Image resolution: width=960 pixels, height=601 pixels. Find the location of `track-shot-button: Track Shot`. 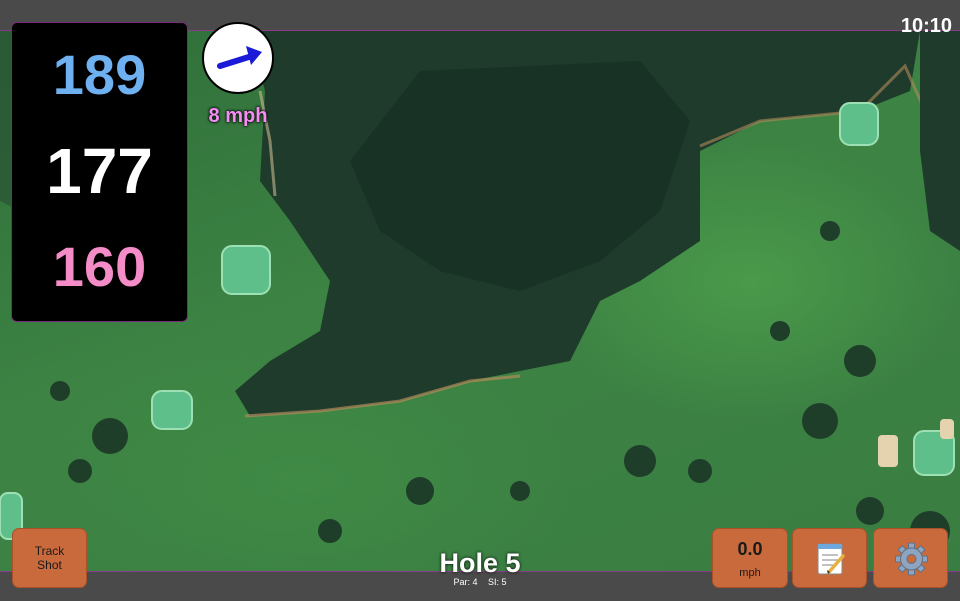

track-shot-button: Track Shot is located at coordinates (49, 558).